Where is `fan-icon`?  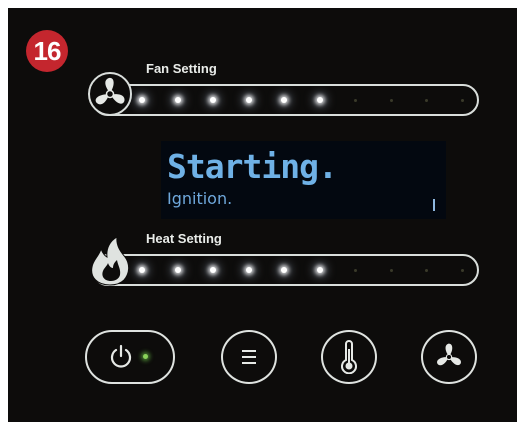 fan-icon is located at coordinates (449, 354).